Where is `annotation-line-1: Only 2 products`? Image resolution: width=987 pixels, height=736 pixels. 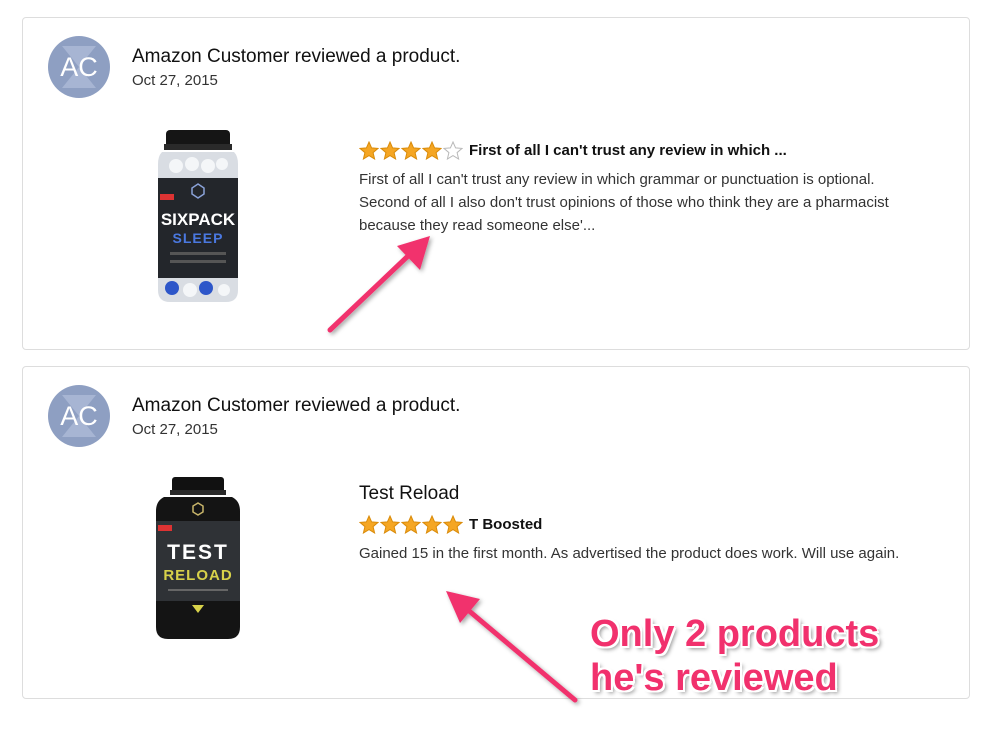
annotation-line-1: Only 2 products is located at coordinates (735, 634).